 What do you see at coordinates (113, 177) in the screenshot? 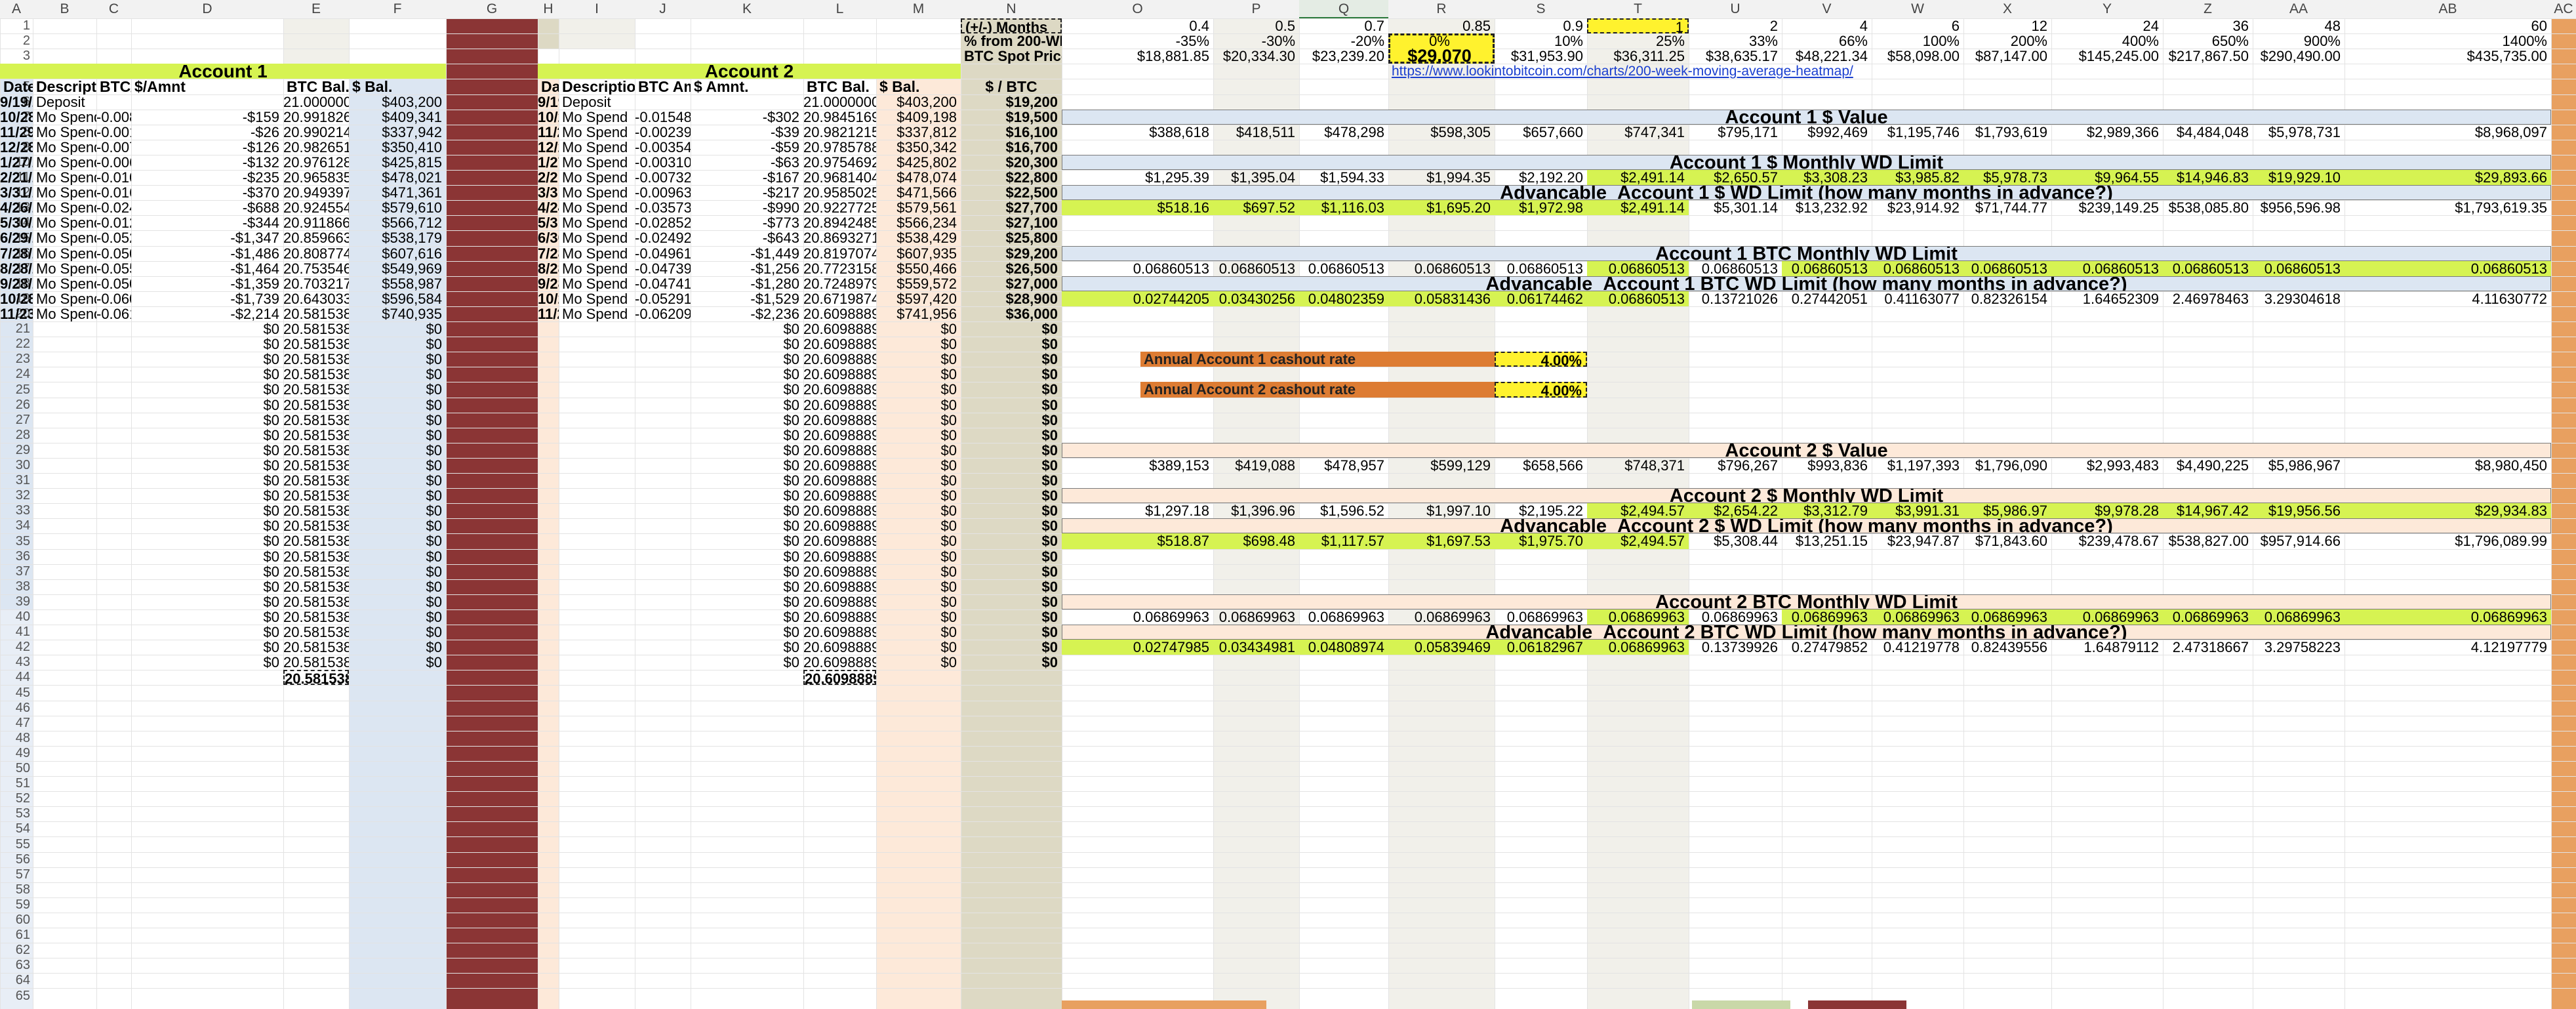
I see `acc1-row-cell: -0.01029267` at bounding box center [113, 177].